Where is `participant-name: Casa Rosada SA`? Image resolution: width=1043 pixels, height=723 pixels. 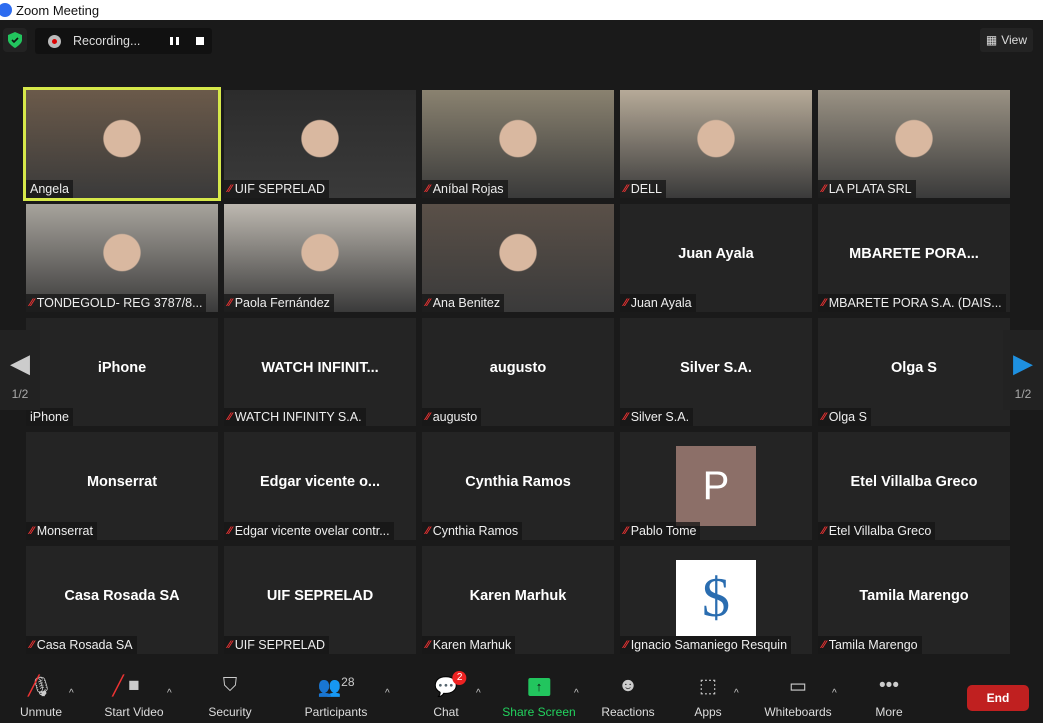 participant-name: Casa Rosada SA is located at coordinates (84, 645).